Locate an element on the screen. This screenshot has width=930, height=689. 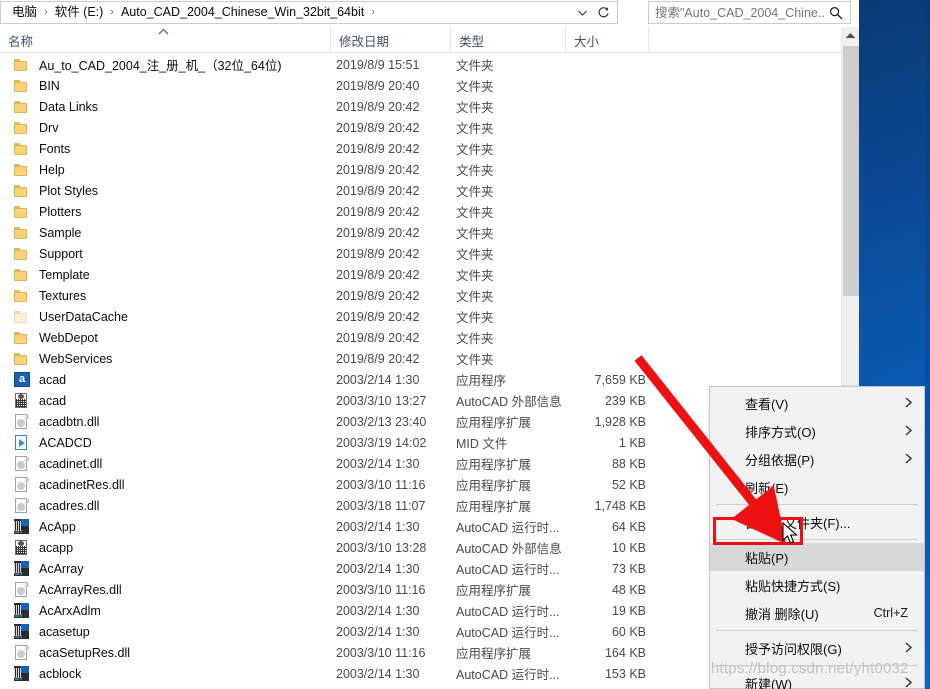
file-date-cell: 2003/2/13 23:40 is located at coordinates (381, 421).